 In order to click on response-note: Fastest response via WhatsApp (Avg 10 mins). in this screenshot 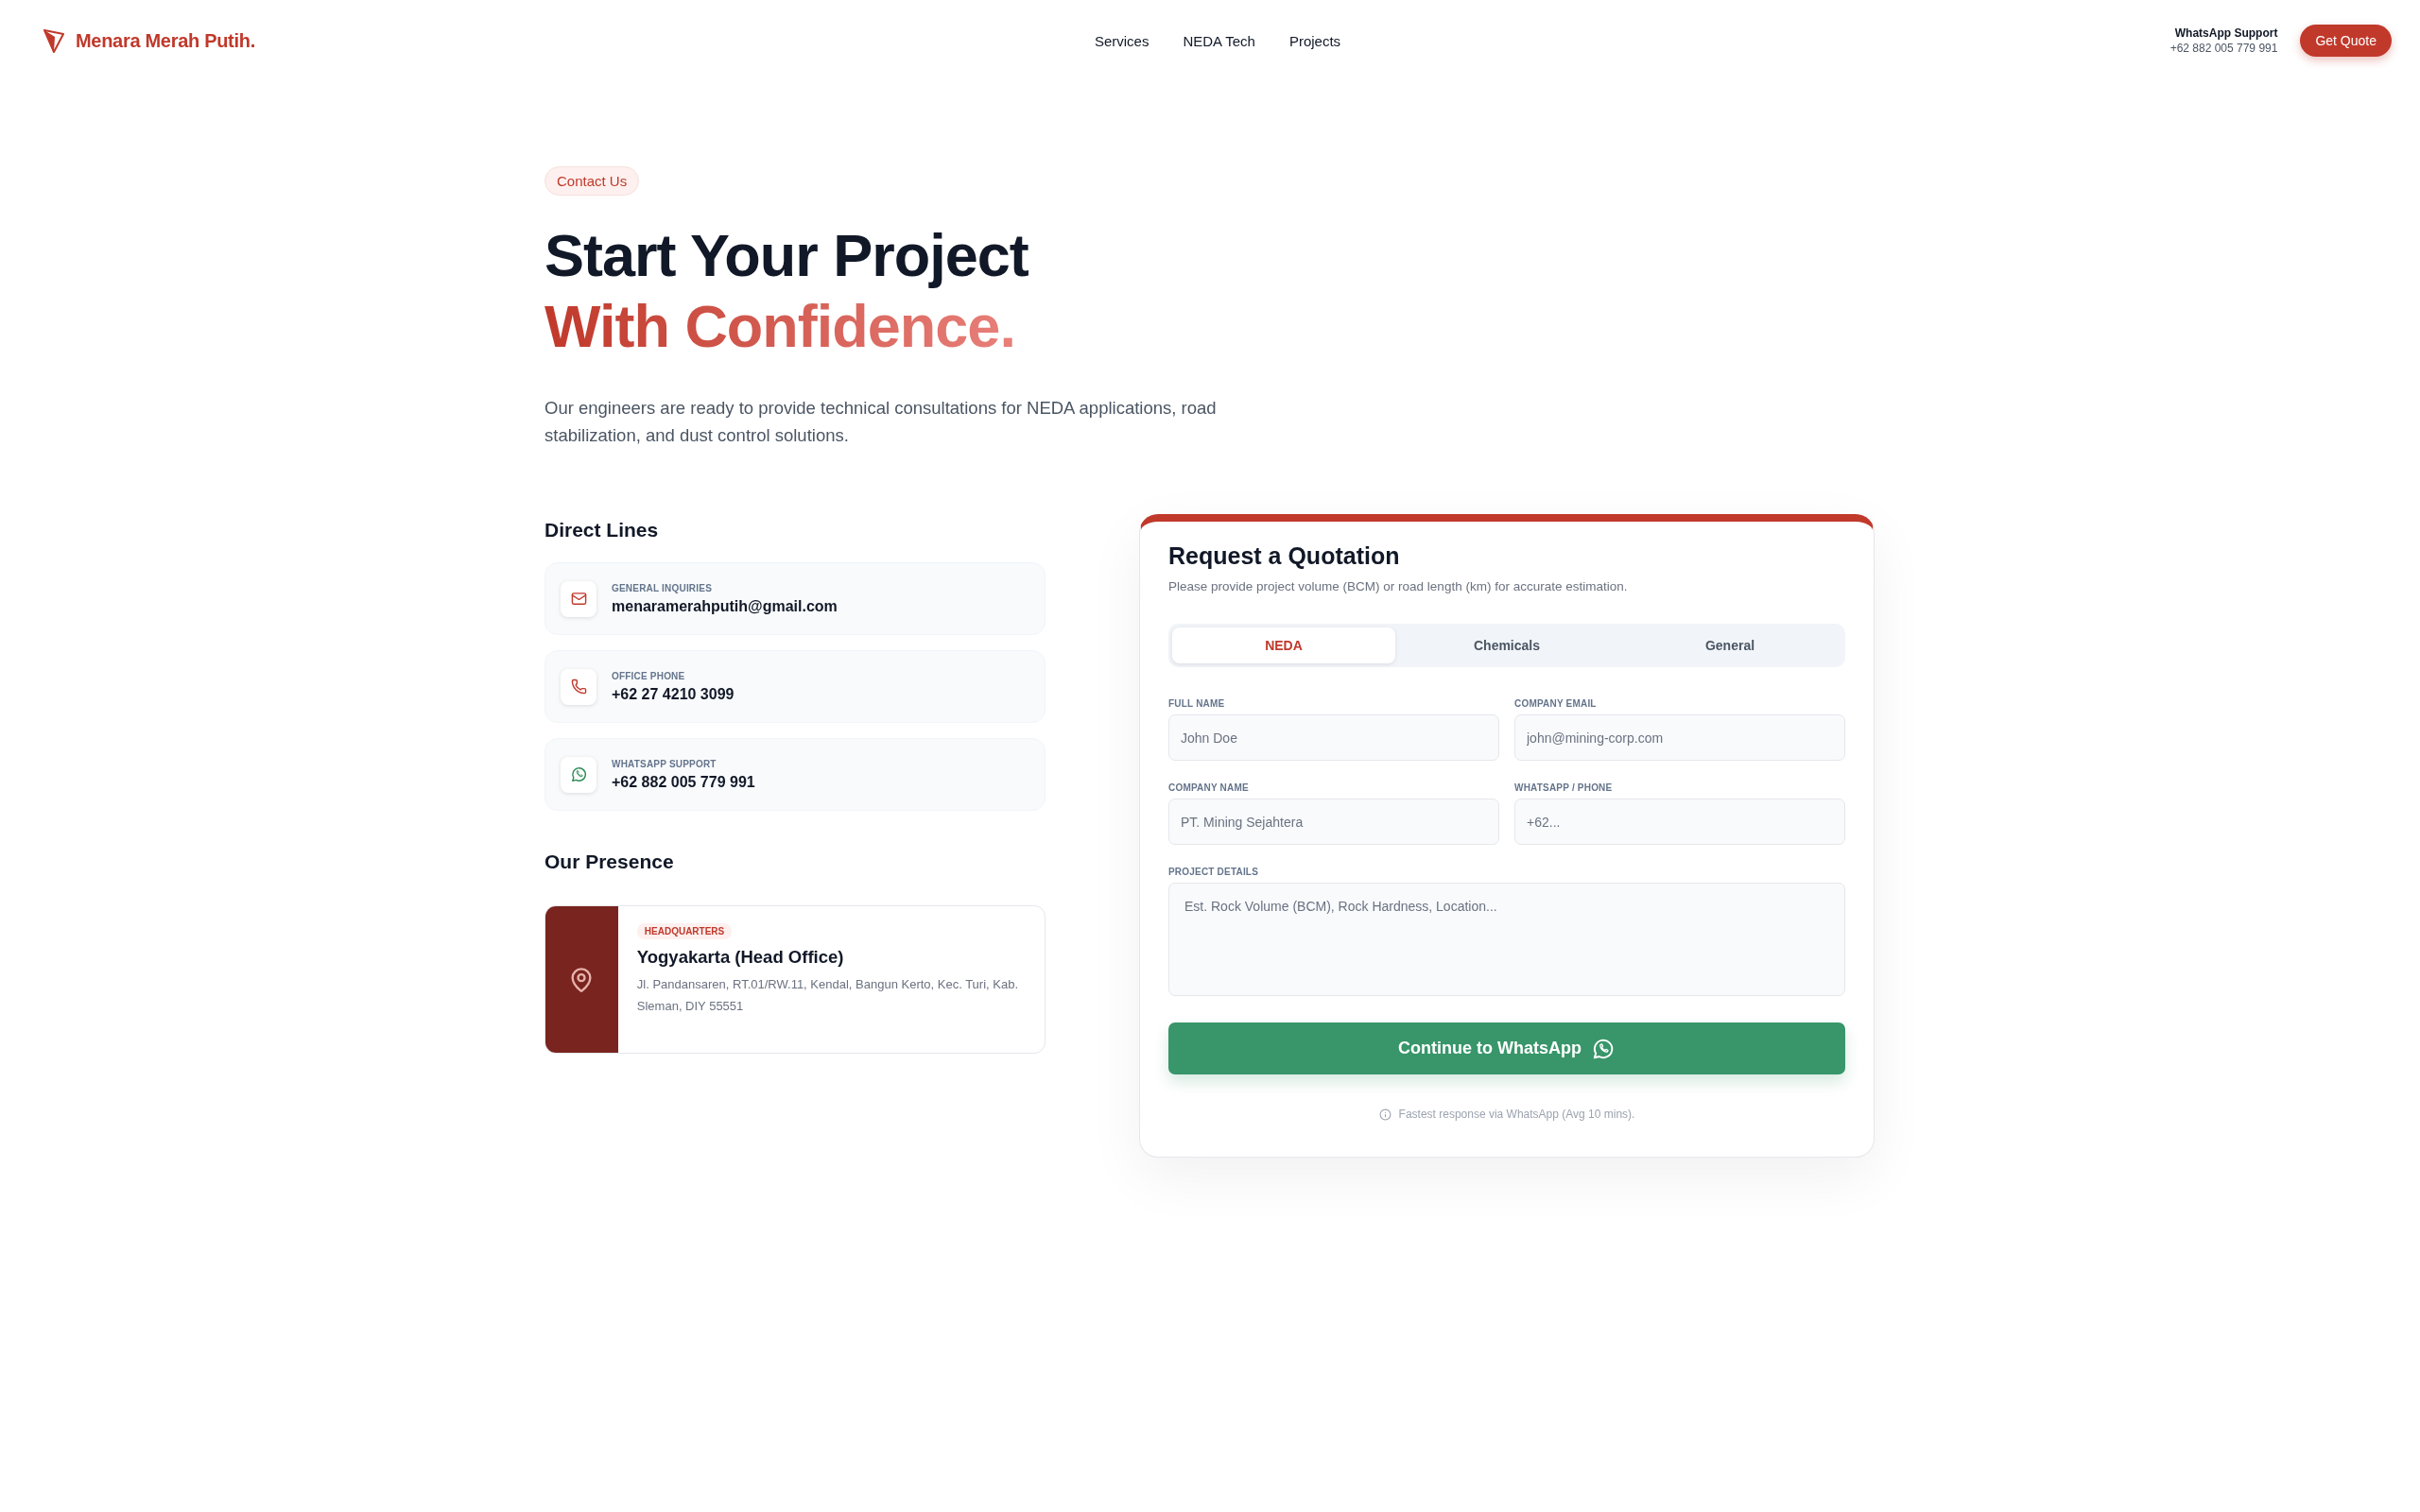, I will do `click(1516, 1114)`.